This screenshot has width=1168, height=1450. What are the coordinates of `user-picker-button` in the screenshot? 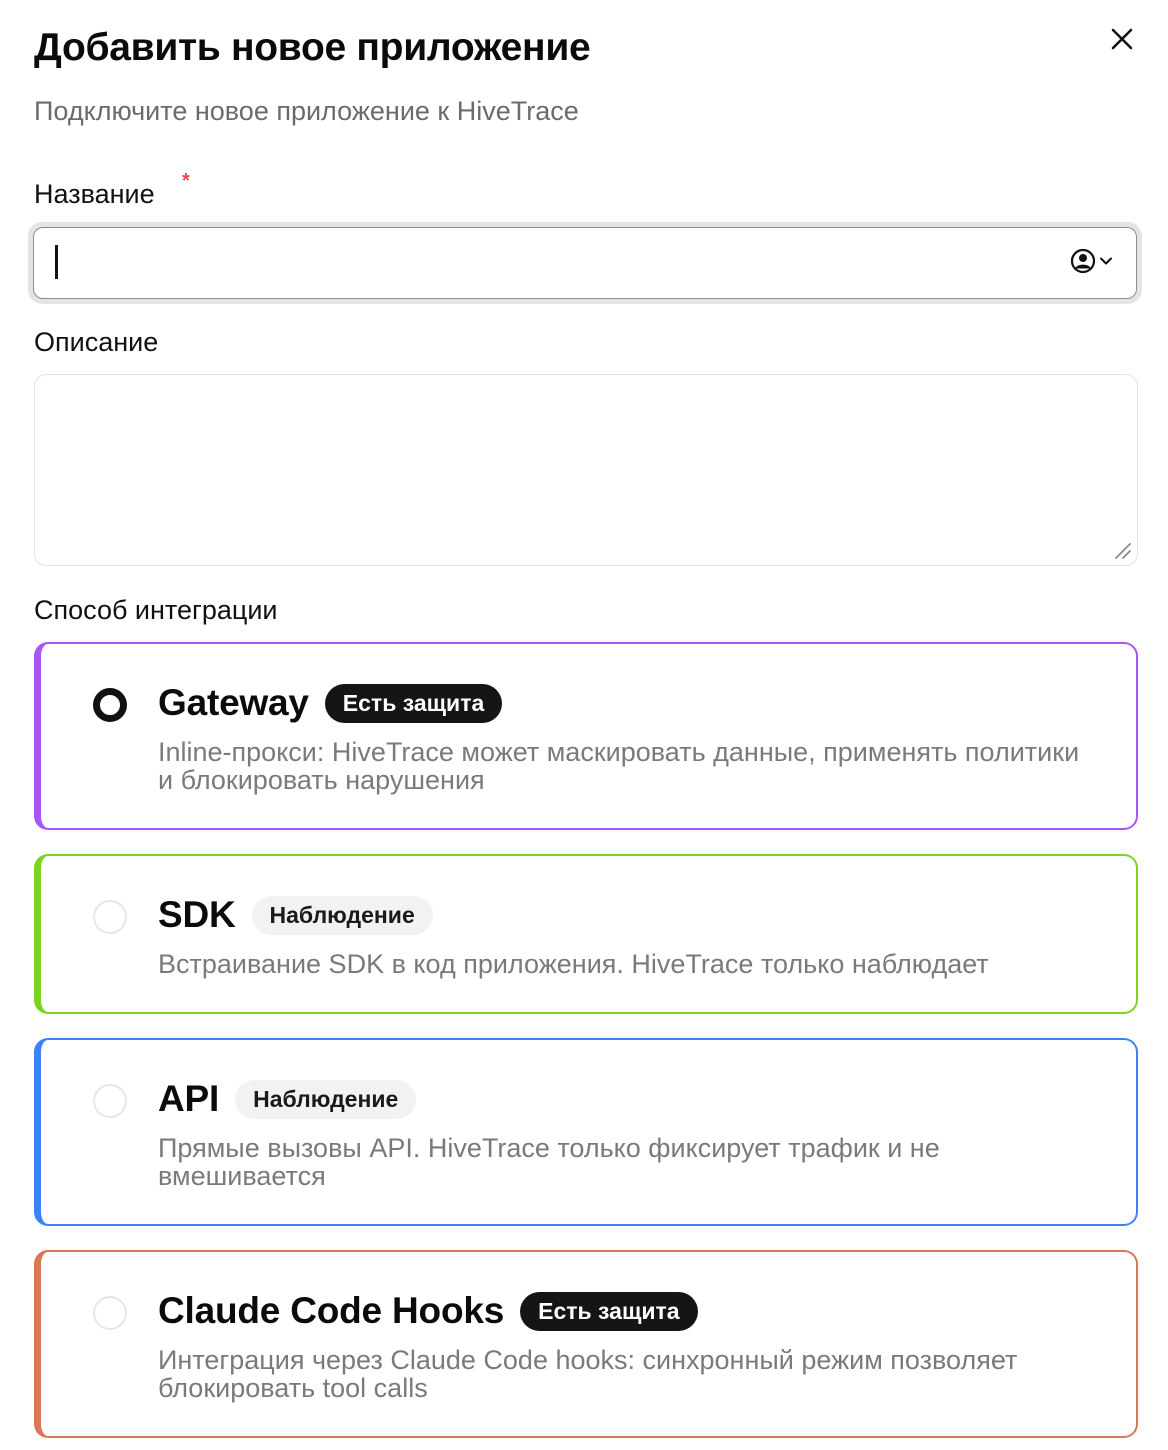 It's located at (1092, 261).